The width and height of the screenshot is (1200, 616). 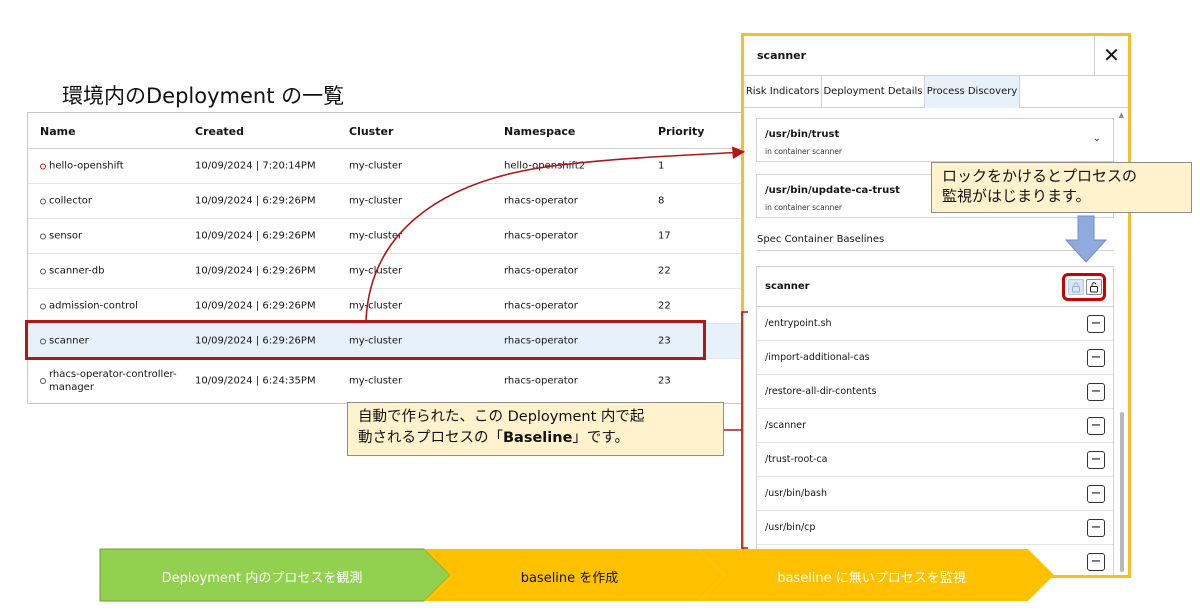 What do you see at coordinates (661, 166) in the screenshot?
I see `priority-cell: 1` at bounding box center [661, 166].